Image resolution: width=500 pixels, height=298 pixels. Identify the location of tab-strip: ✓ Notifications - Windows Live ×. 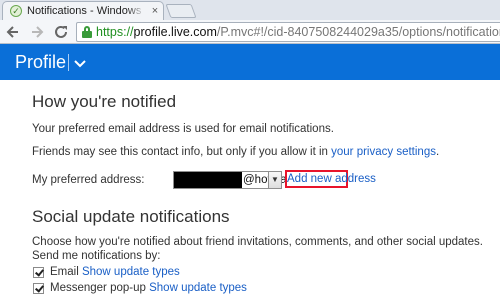
(250, 10).